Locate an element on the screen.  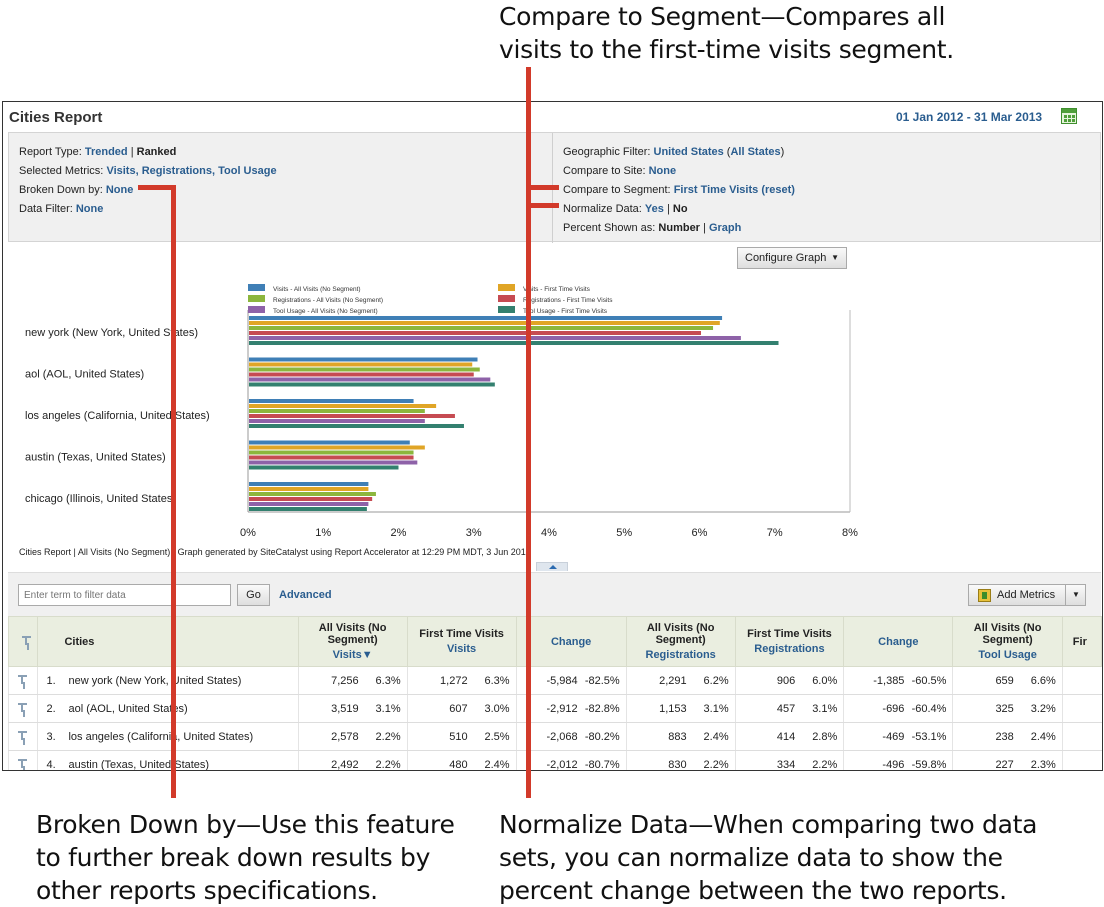
metric-cell-truncated is located at coordinates (1081, 760).